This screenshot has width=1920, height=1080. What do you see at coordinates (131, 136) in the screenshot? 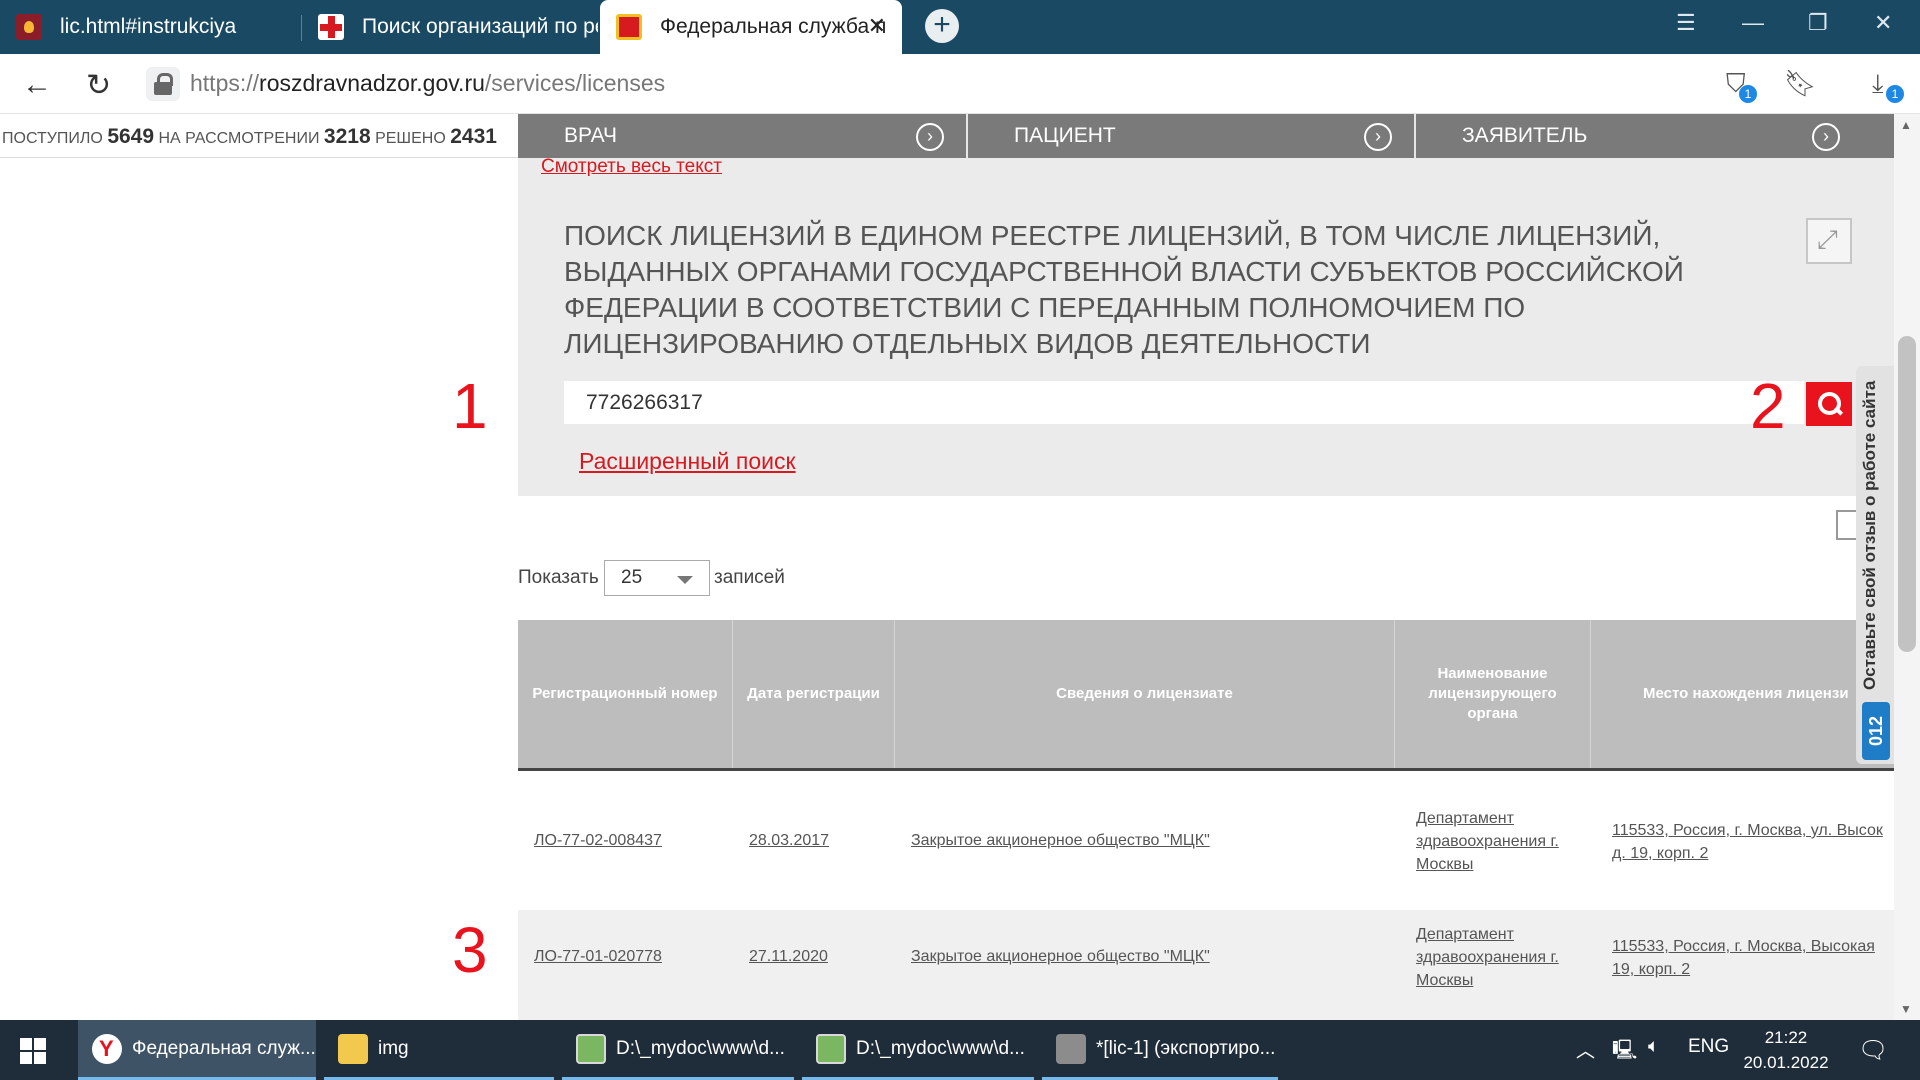
I see `received-value: 5649` at bounding box center [131, 136].